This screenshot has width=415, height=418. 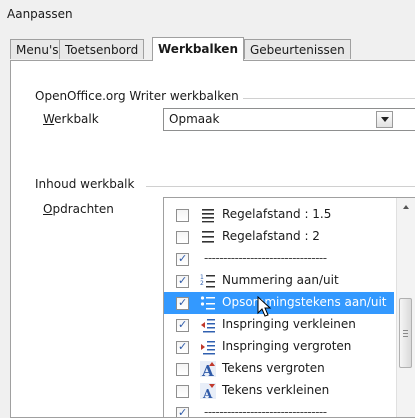 What do you see at coordinates (202, 283) in the screenshot?
I see `svg-text: 2` at bounding box center [202, 283].